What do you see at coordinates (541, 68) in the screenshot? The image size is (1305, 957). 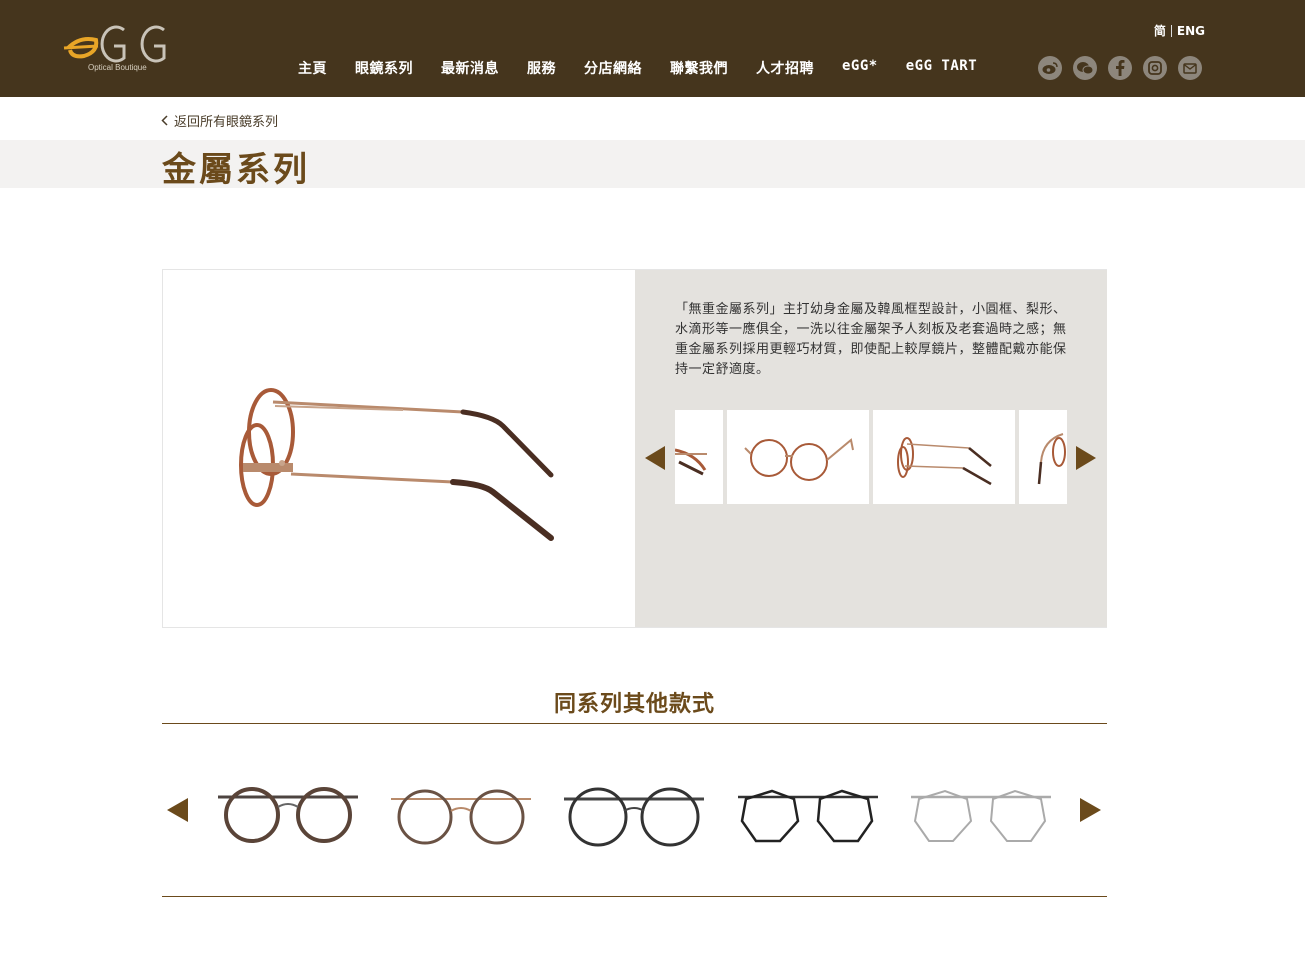 I see `nav-services: 服務` at bounding box center [541, 68].